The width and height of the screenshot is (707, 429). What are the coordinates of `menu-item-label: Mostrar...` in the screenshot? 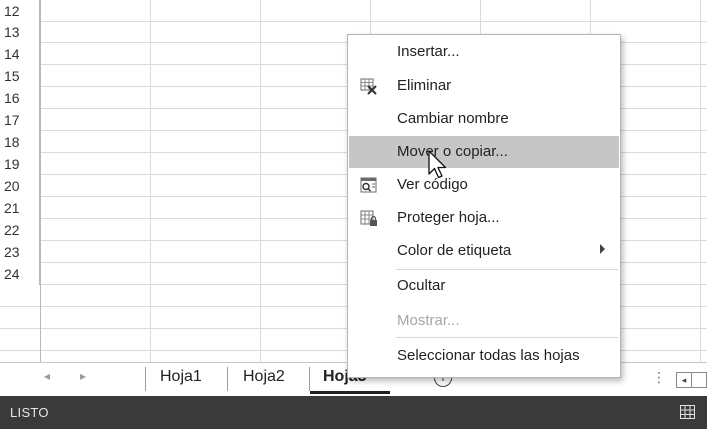 It's located at (428, 320).